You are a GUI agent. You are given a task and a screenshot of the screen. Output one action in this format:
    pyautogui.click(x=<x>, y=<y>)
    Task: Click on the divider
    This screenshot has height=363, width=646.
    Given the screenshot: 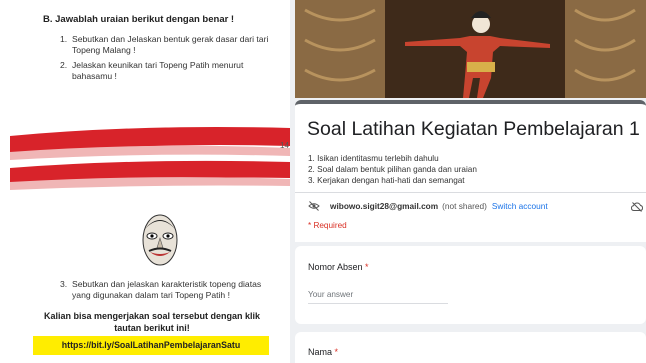 What is the action you would take?
    pyautogui.click(x=470, y=192)
    